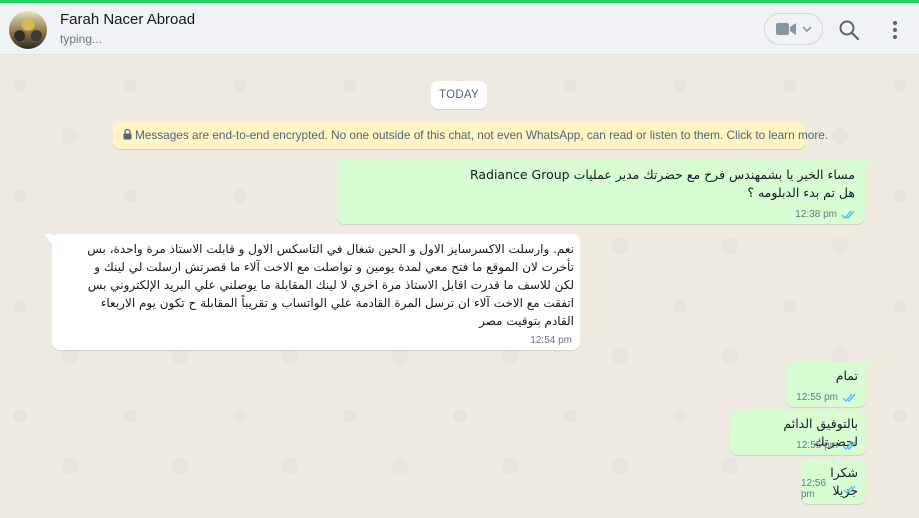 The image size is (919, 518). What do you see at coordinates (830, 384) in the screenshot?
I see `message-outgoing: تمام 12:55 pm` at bounding box center [830, 384].